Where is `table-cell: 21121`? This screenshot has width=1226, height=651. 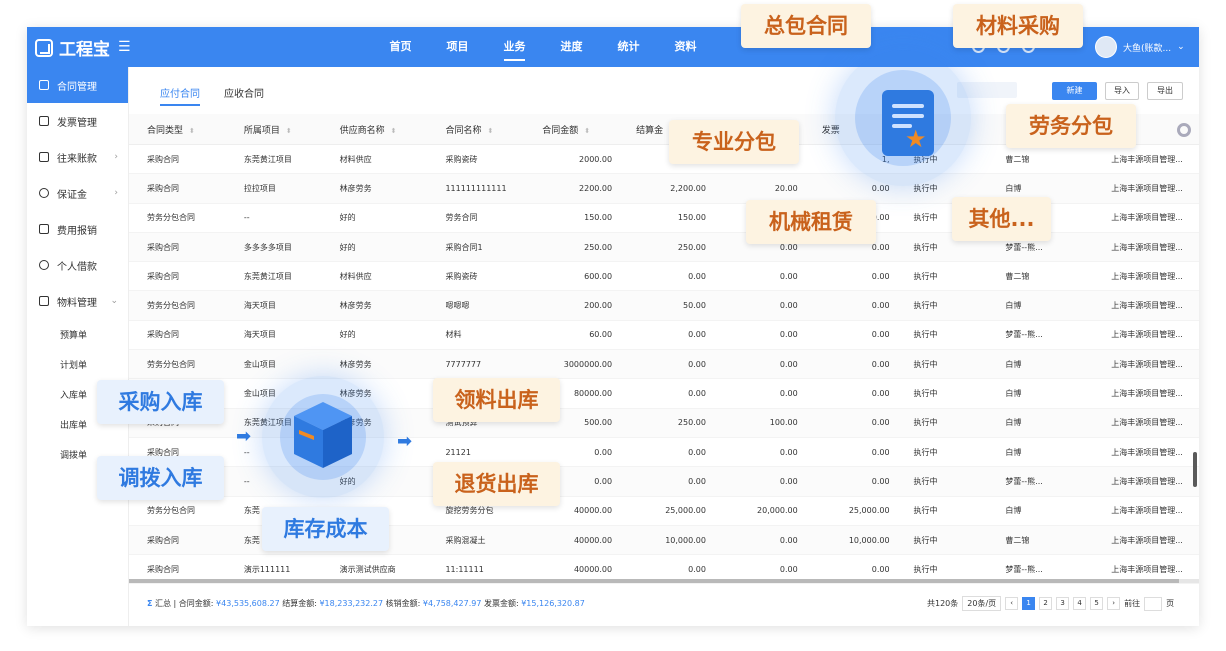
table-cell: 21121 is located at coordinates (458, 452).